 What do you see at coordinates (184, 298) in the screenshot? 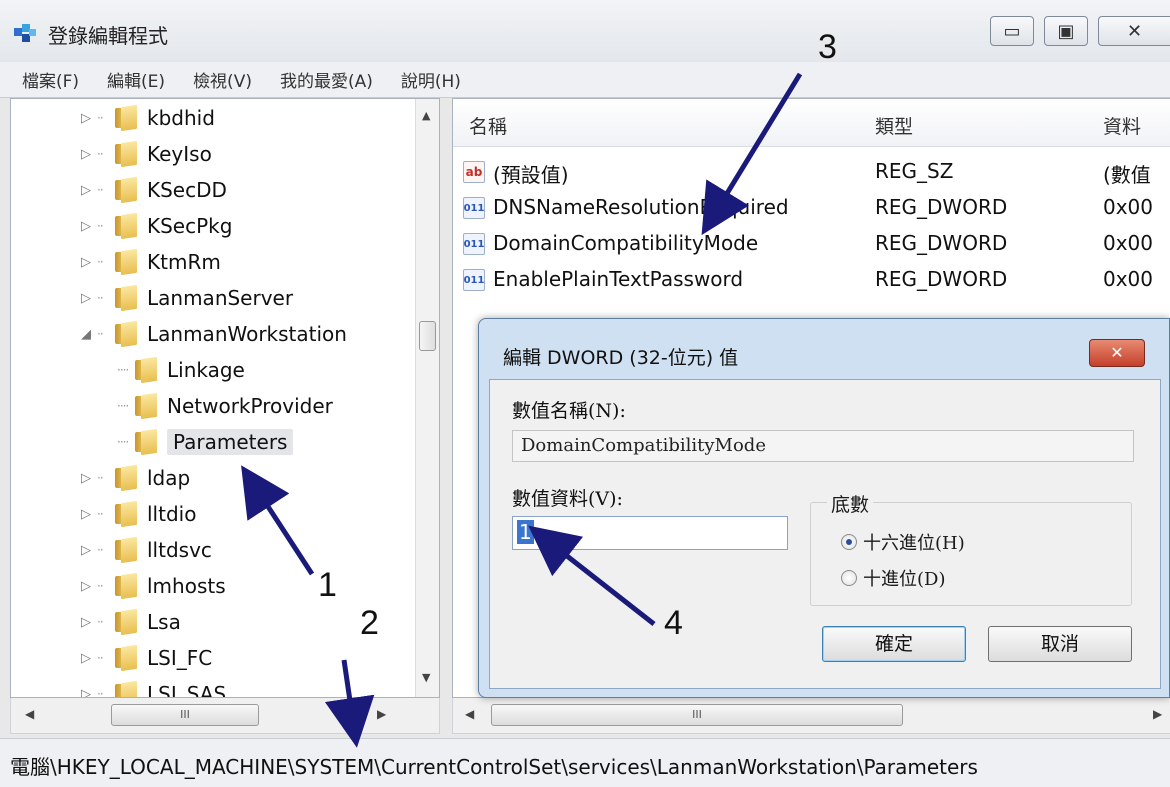
I see `tree-item-lanmanserver: ▷ ·· LanmanServer` at bounding box center [184, 298].